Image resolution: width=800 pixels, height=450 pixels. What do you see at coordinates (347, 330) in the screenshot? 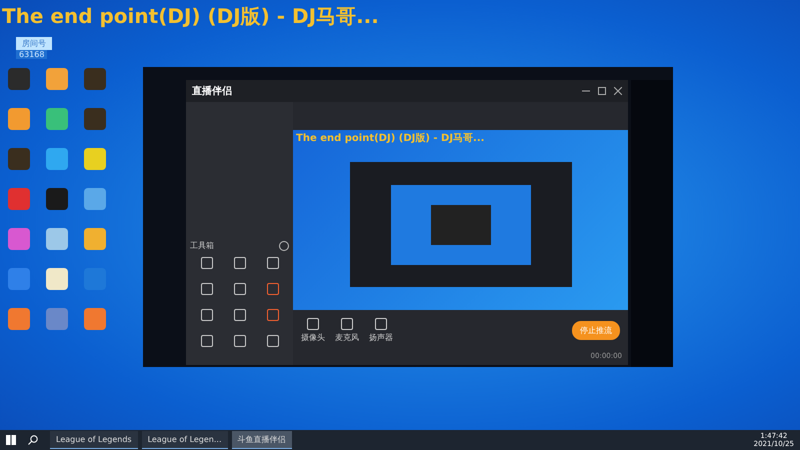
I see `toolbar-button: 麦克风` at bounding box center [347, 330].